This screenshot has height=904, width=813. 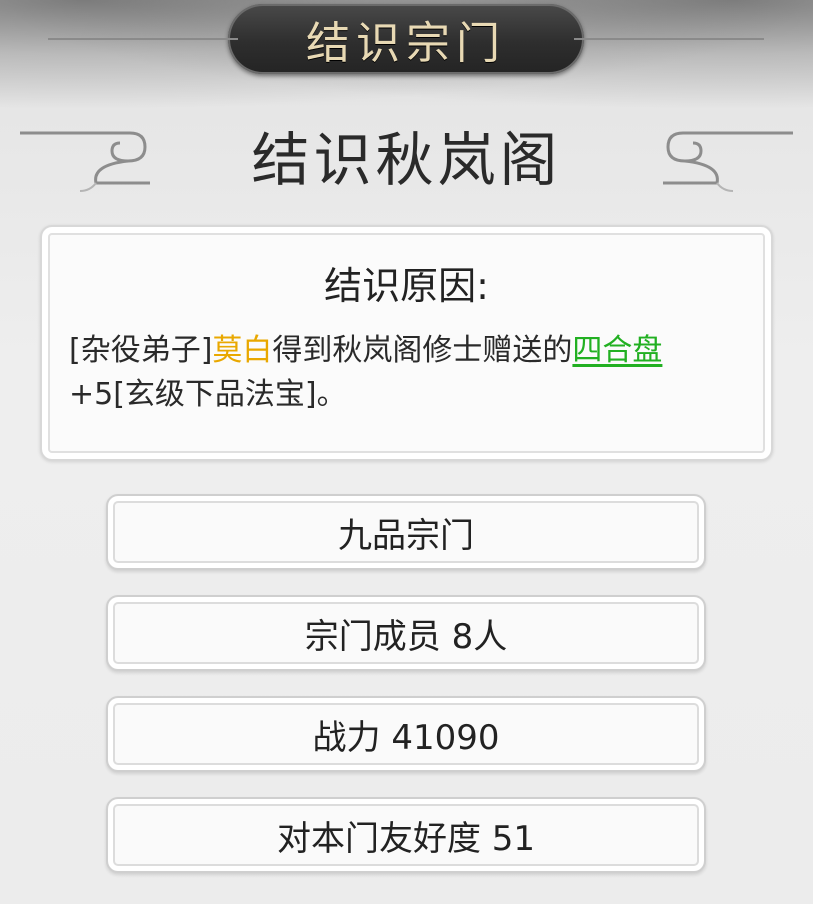 I want to click on reason-middle: 得到秋岚阁修士赠送的, so click(x=422, y=350).